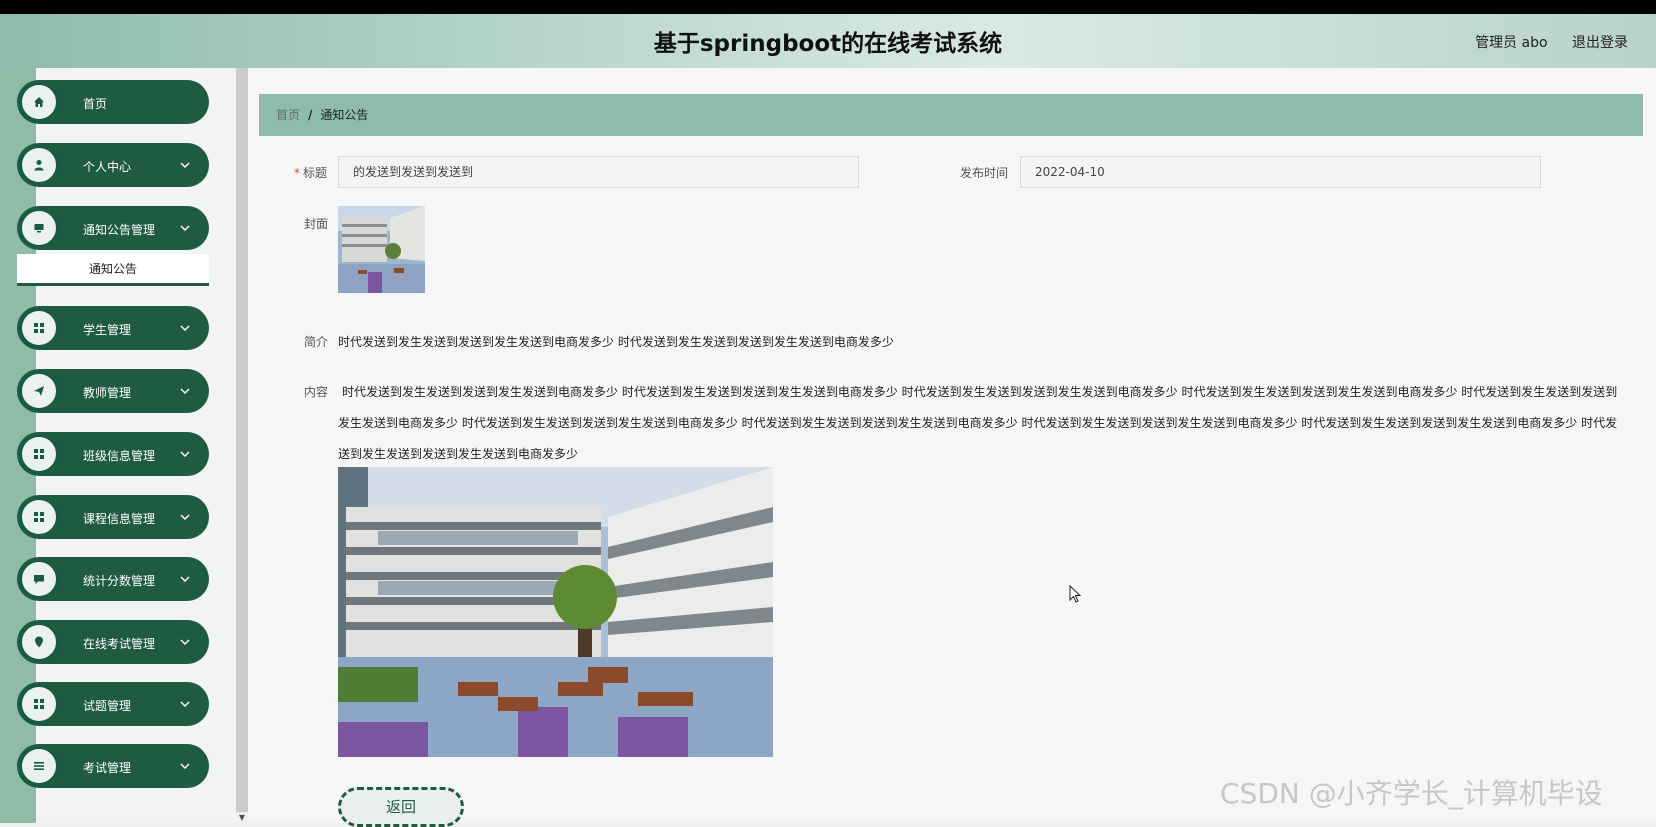 The image size is (1656, 827). I want to click on sidebar-item-score-management: 统计分数管理, so click(113, 579).